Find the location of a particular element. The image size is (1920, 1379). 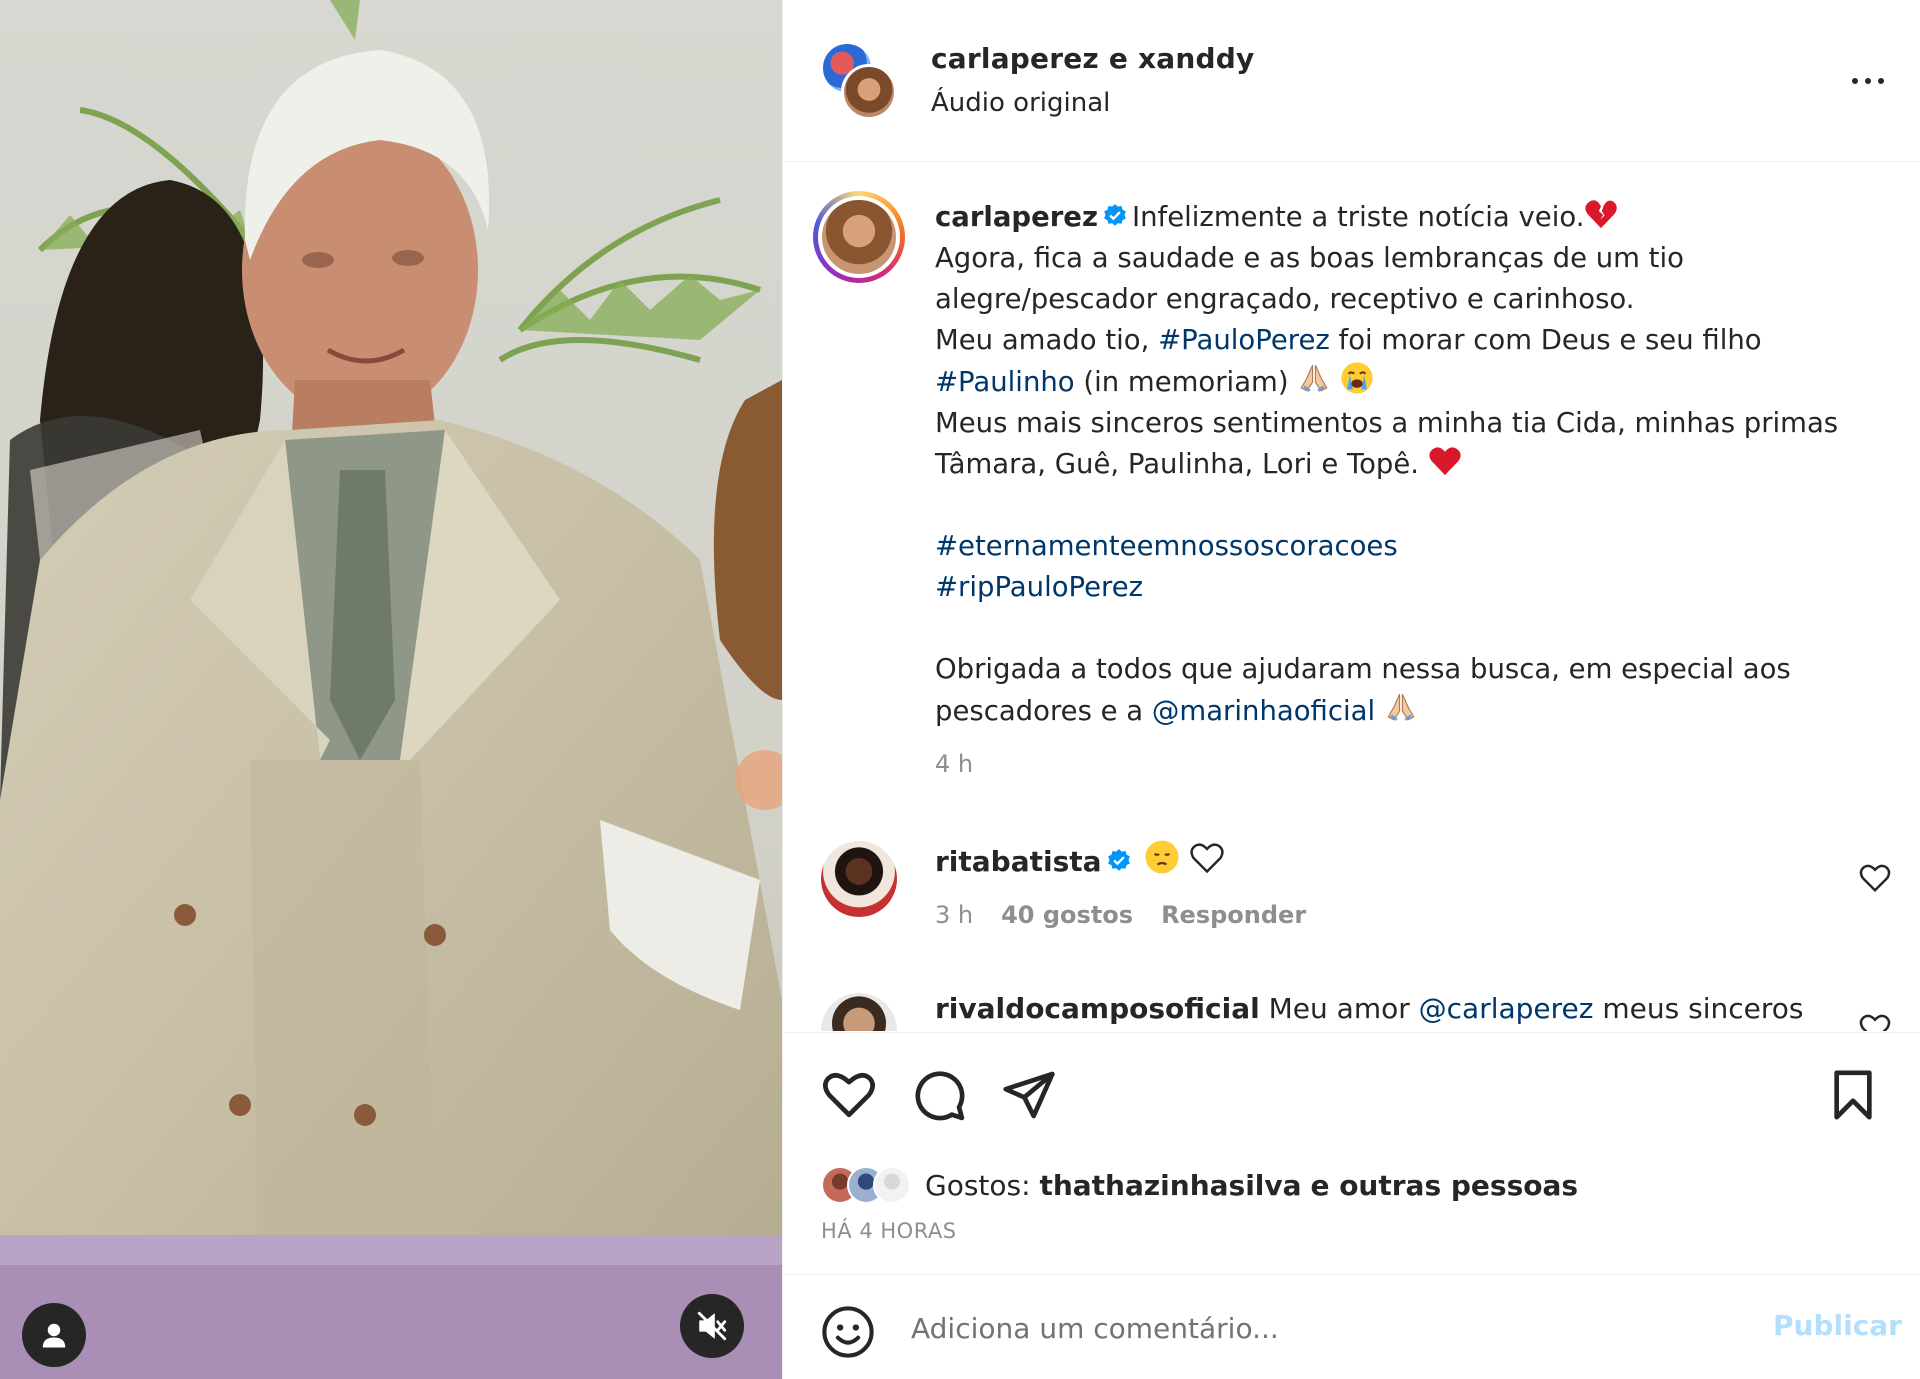

hashtag-link: #Paulinho is located at coordinates (1005, 382).